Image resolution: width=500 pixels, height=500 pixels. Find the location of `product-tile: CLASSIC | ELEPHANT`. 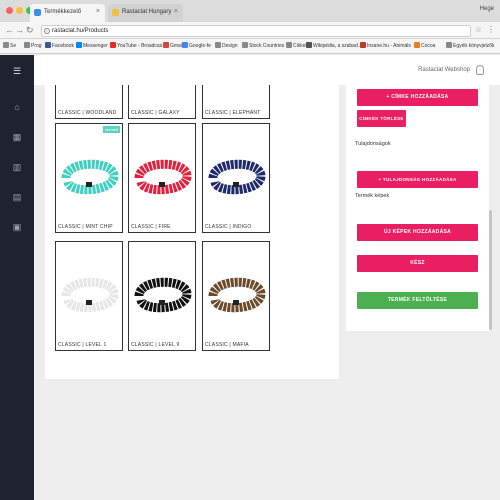

product-tile: CLASSIC | ELEPHANT is located at coordinates (236, 102).